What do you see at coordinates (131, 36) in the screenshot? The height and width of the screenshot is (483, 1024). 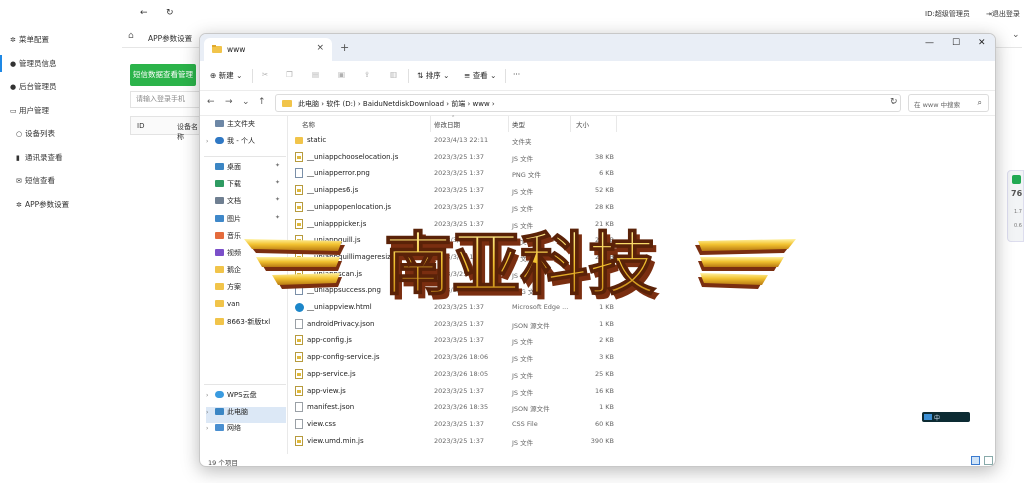 I see `home-icon: ⌂` at bounding box center [131, 36].